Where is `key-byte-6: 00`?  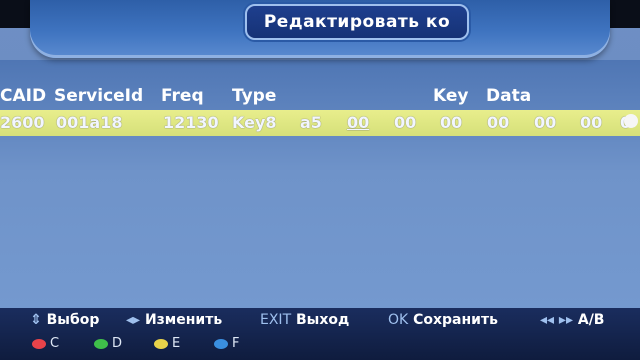
key-byte-6: 00 is located at coordinates (591, 122).